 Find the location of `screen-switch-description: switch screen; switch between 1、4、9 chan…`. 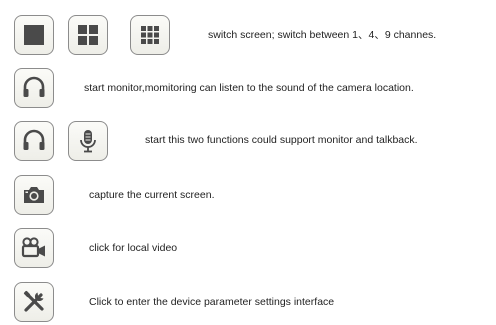

screen-switch-description: switch screen; switch between 1、4、9 chan… is located at coordinates (322, 35).